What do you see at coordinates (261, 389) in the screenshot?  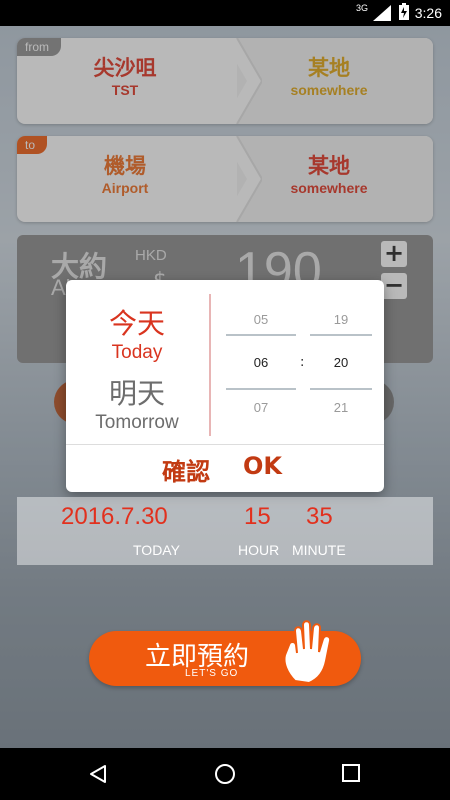 I see `hour-wheel-bottom-line` at bounding box center [261, 389].